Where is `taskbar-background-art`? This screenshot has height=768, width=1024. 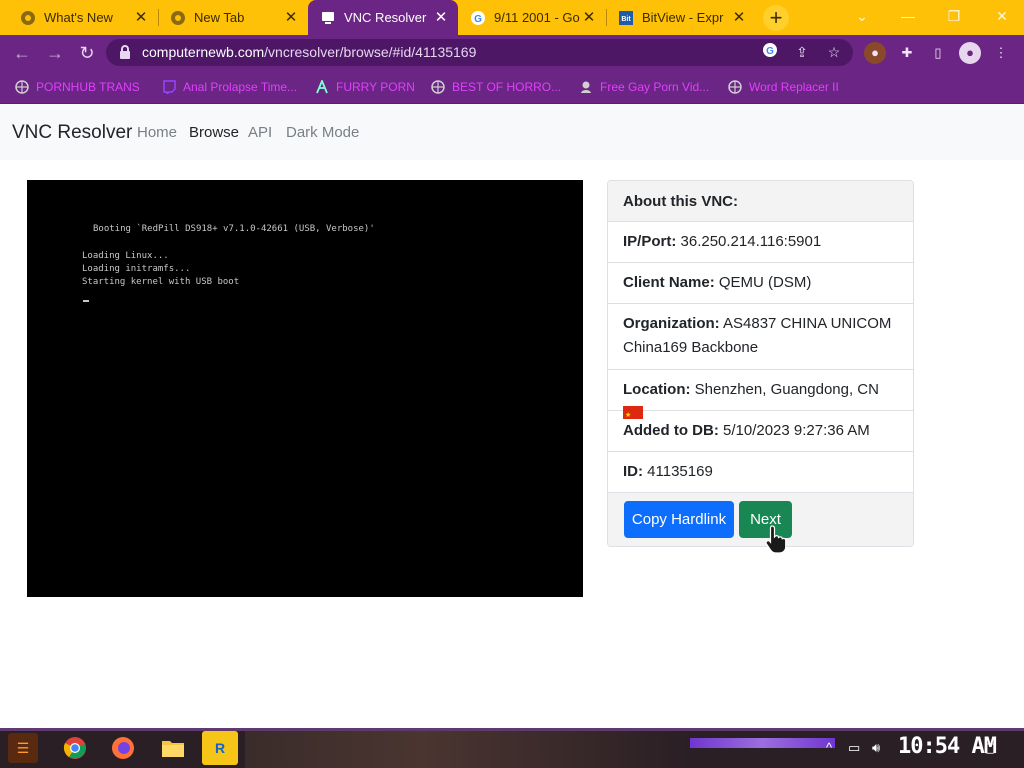
taskbar-background-art is located at coordinates (467, 749).